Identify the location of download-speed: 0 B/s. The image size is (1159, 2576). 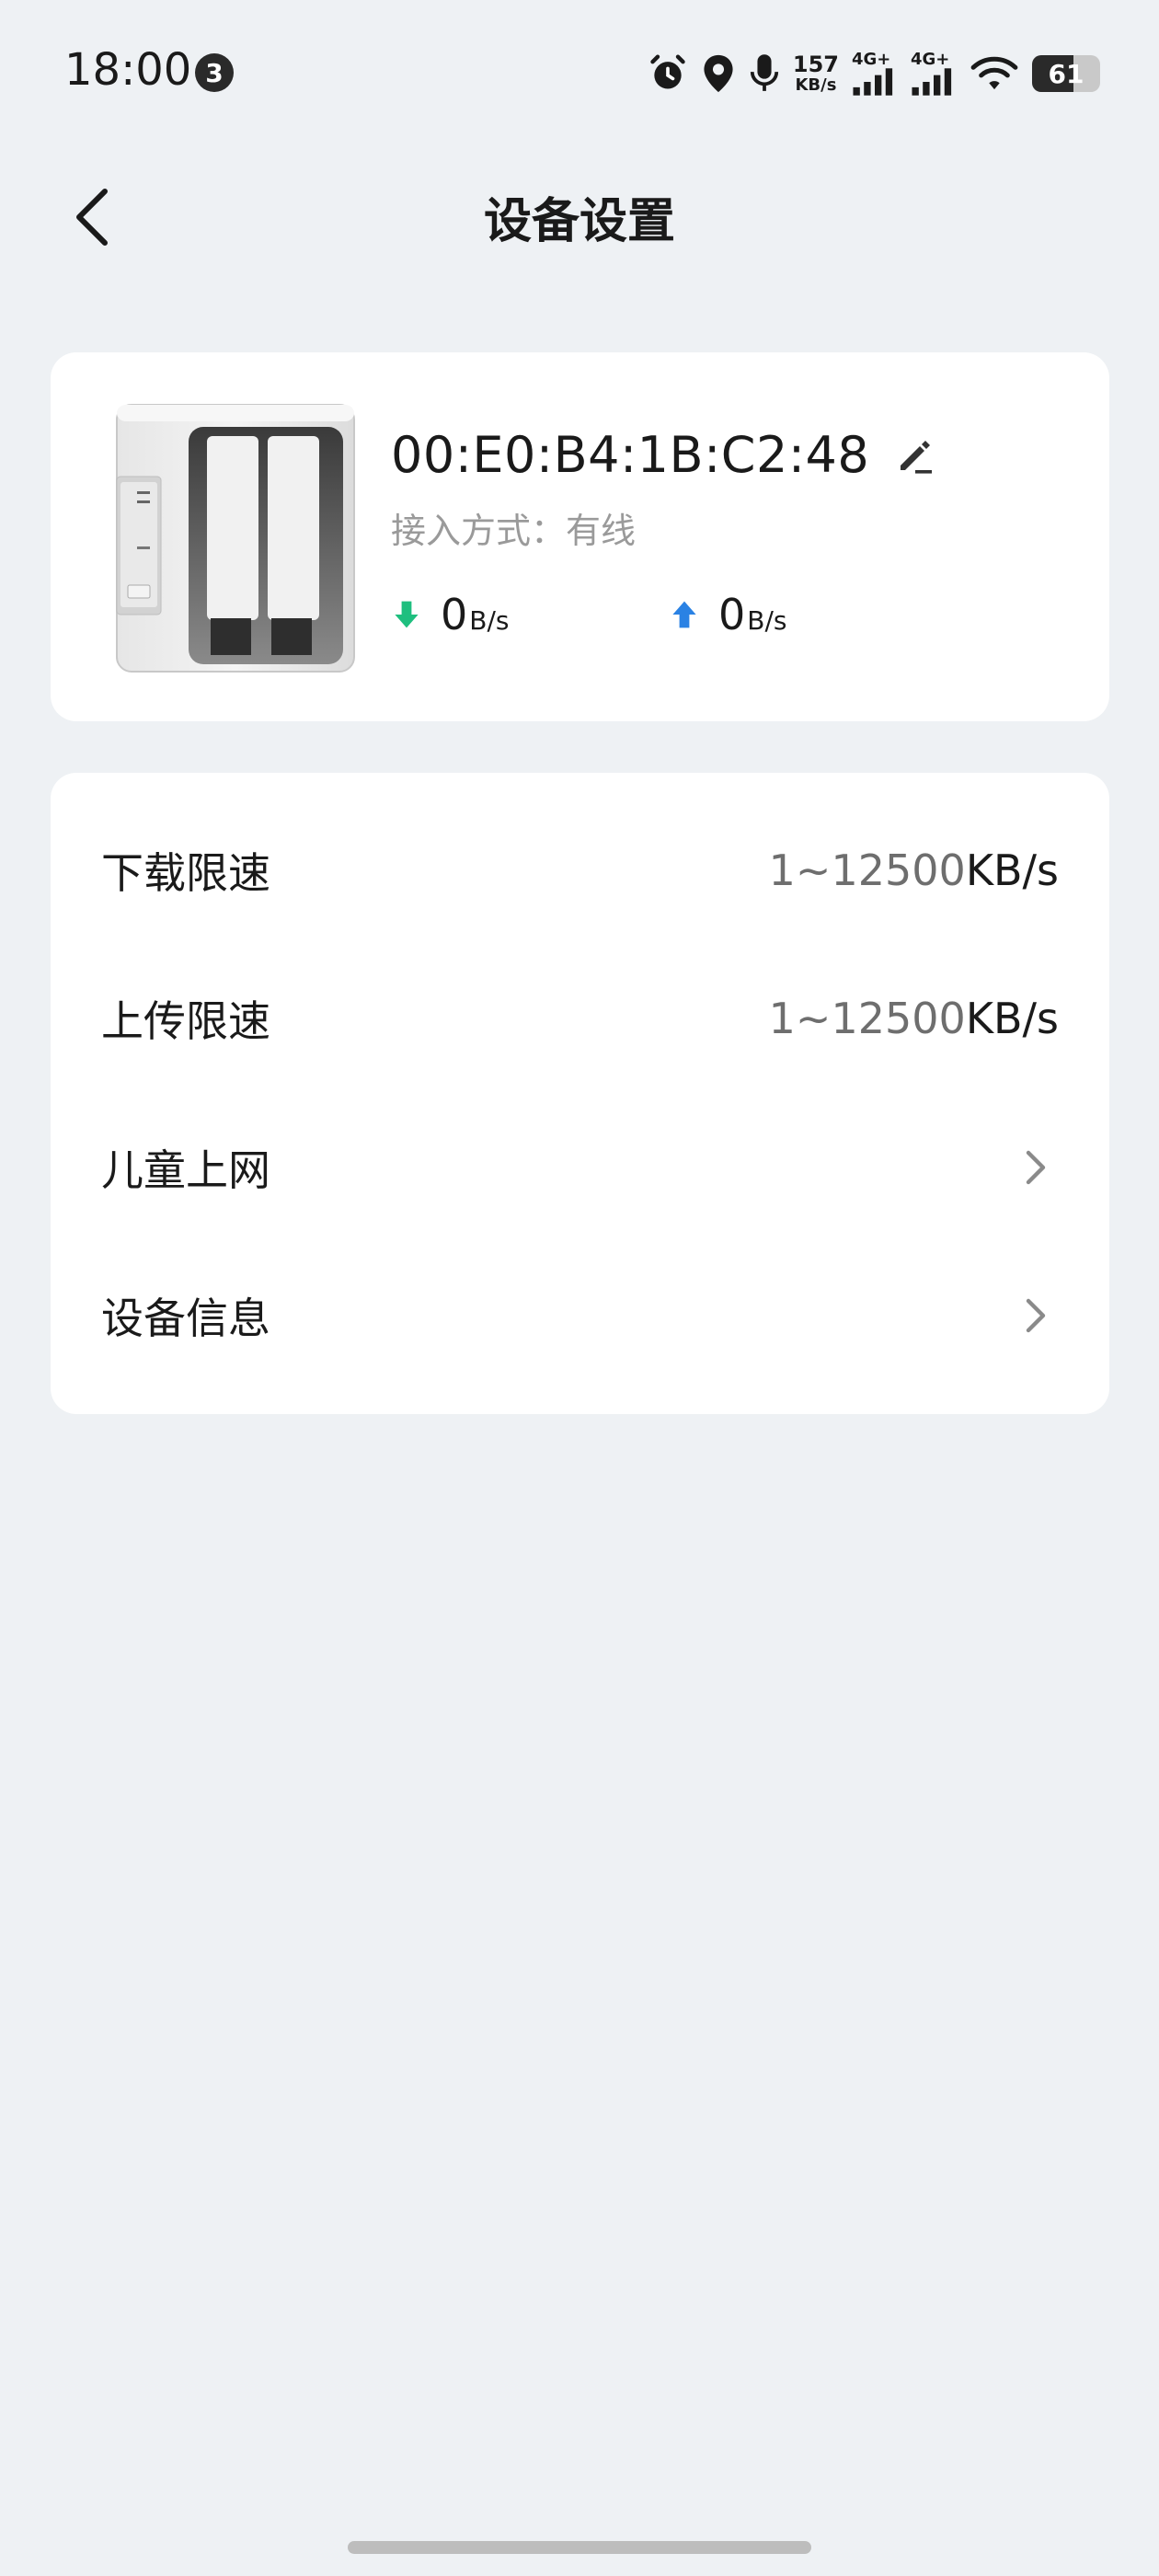
(530, 614).